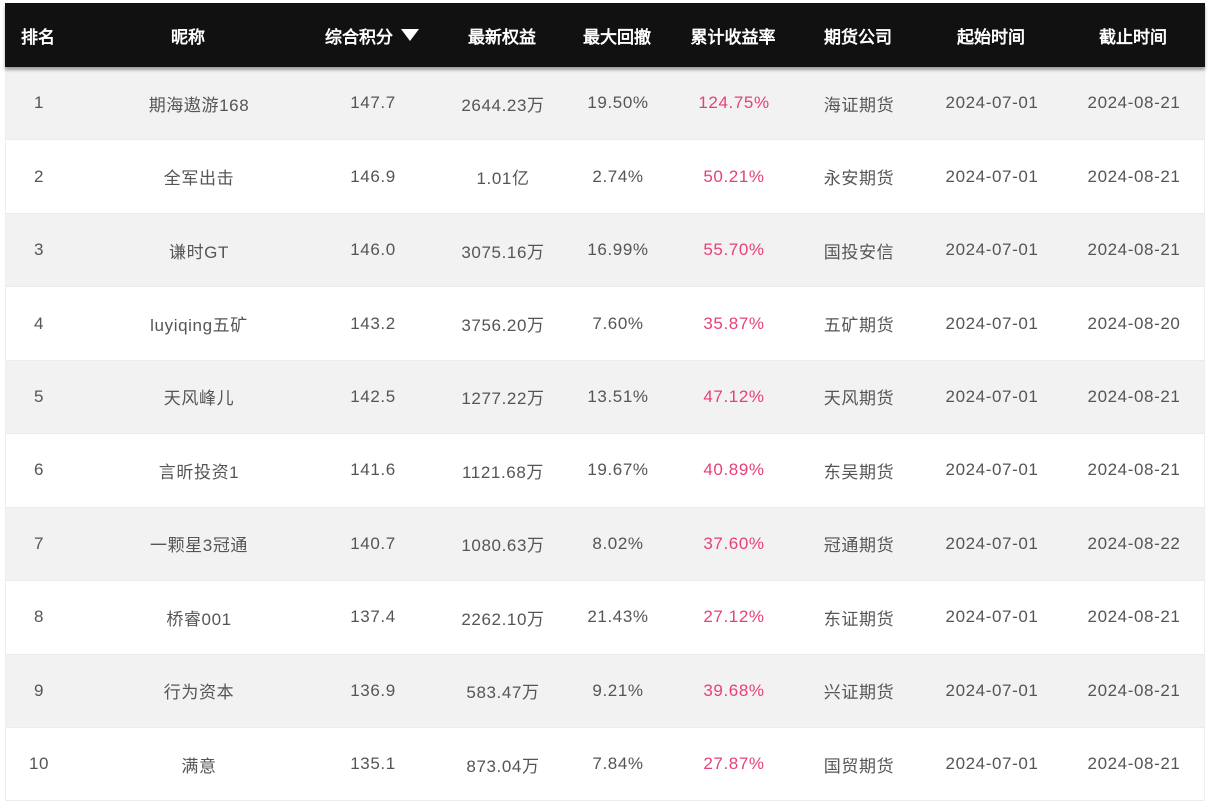 This screenshot has height=807, width=1209. What do you see at coordinates (199, 176) in the screenshot?
I see `nickname-link: 全军出击` at bounding box center [199, 176].